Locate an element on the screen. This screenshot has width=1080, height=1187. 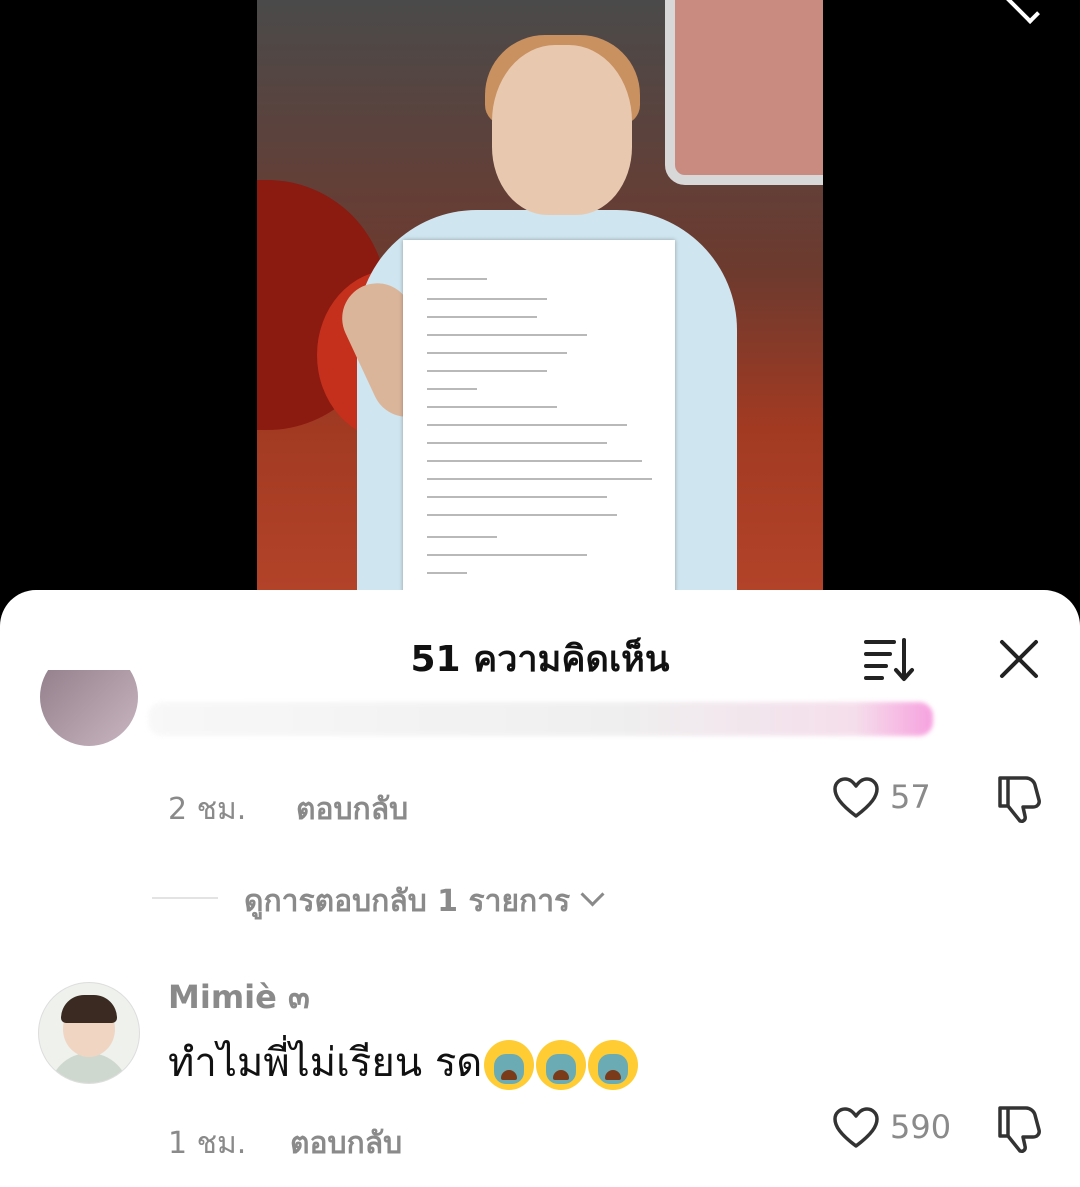
view-replies-button: ดูการตอบกลับ 1 รายการ is located at coordinates (424, 901).